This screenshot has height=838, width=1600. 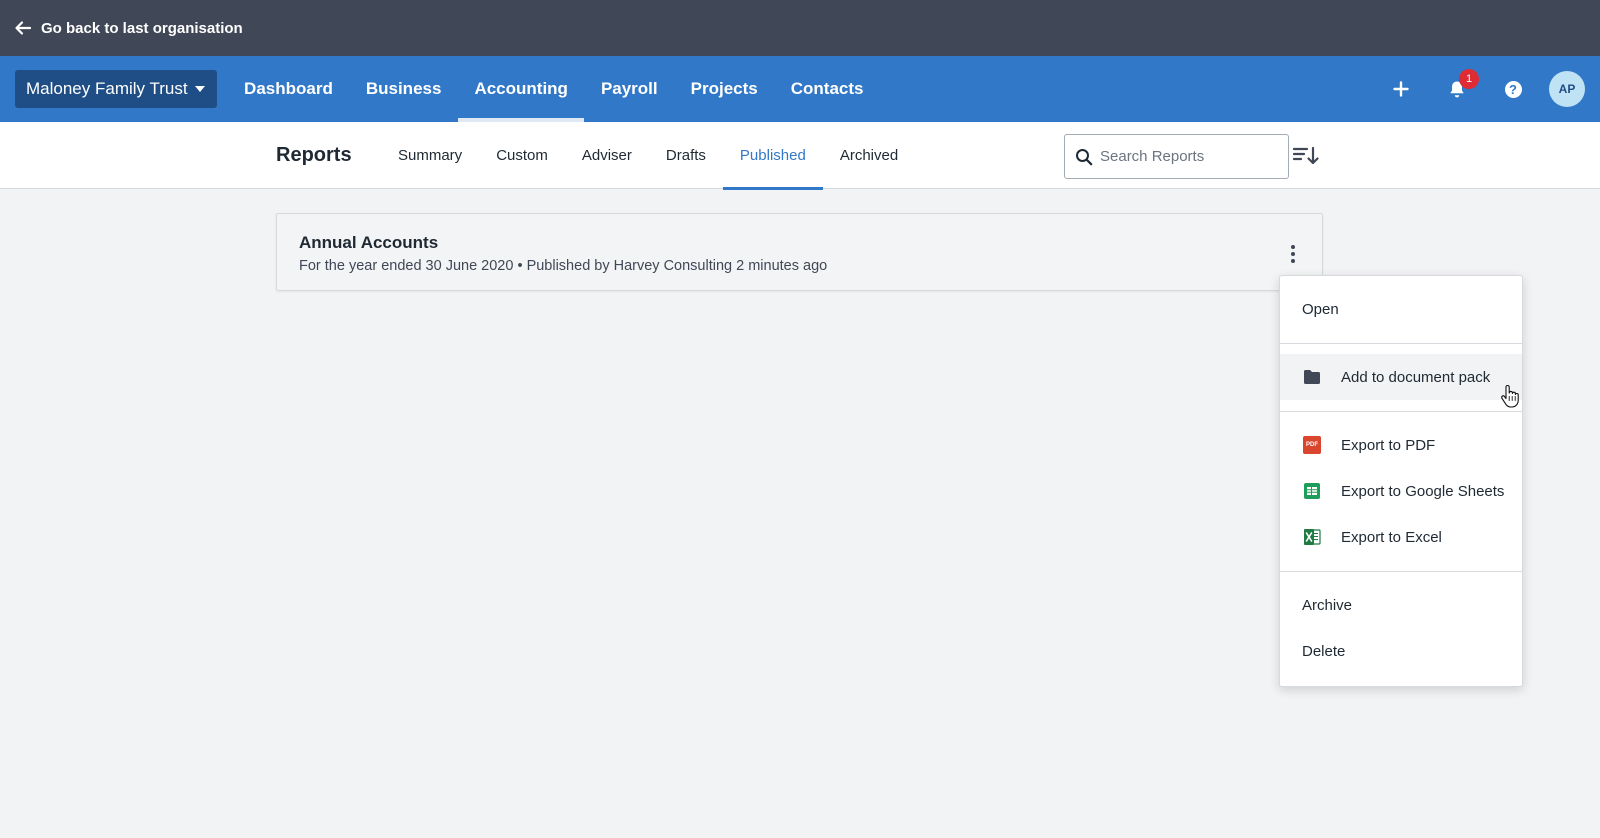 What do you see at coordinates (1401, 605) in the screenshot?
I see `menu-item-archive: Archive` at bounding box center [1401, 605].